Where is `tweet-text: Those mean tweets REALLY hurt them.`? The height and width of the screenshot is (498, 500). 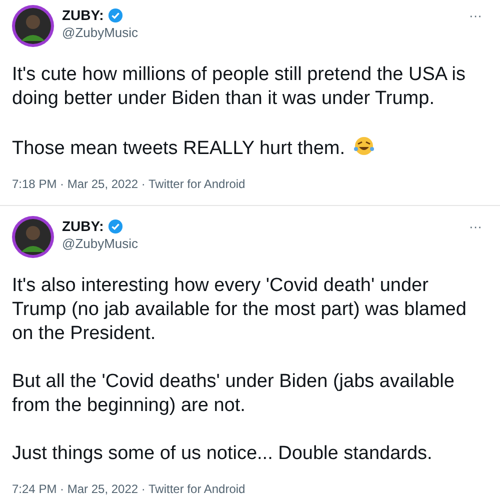
tweet-text: Those mean tweets REALLY hurt them. is located at coordinates (242, 148).